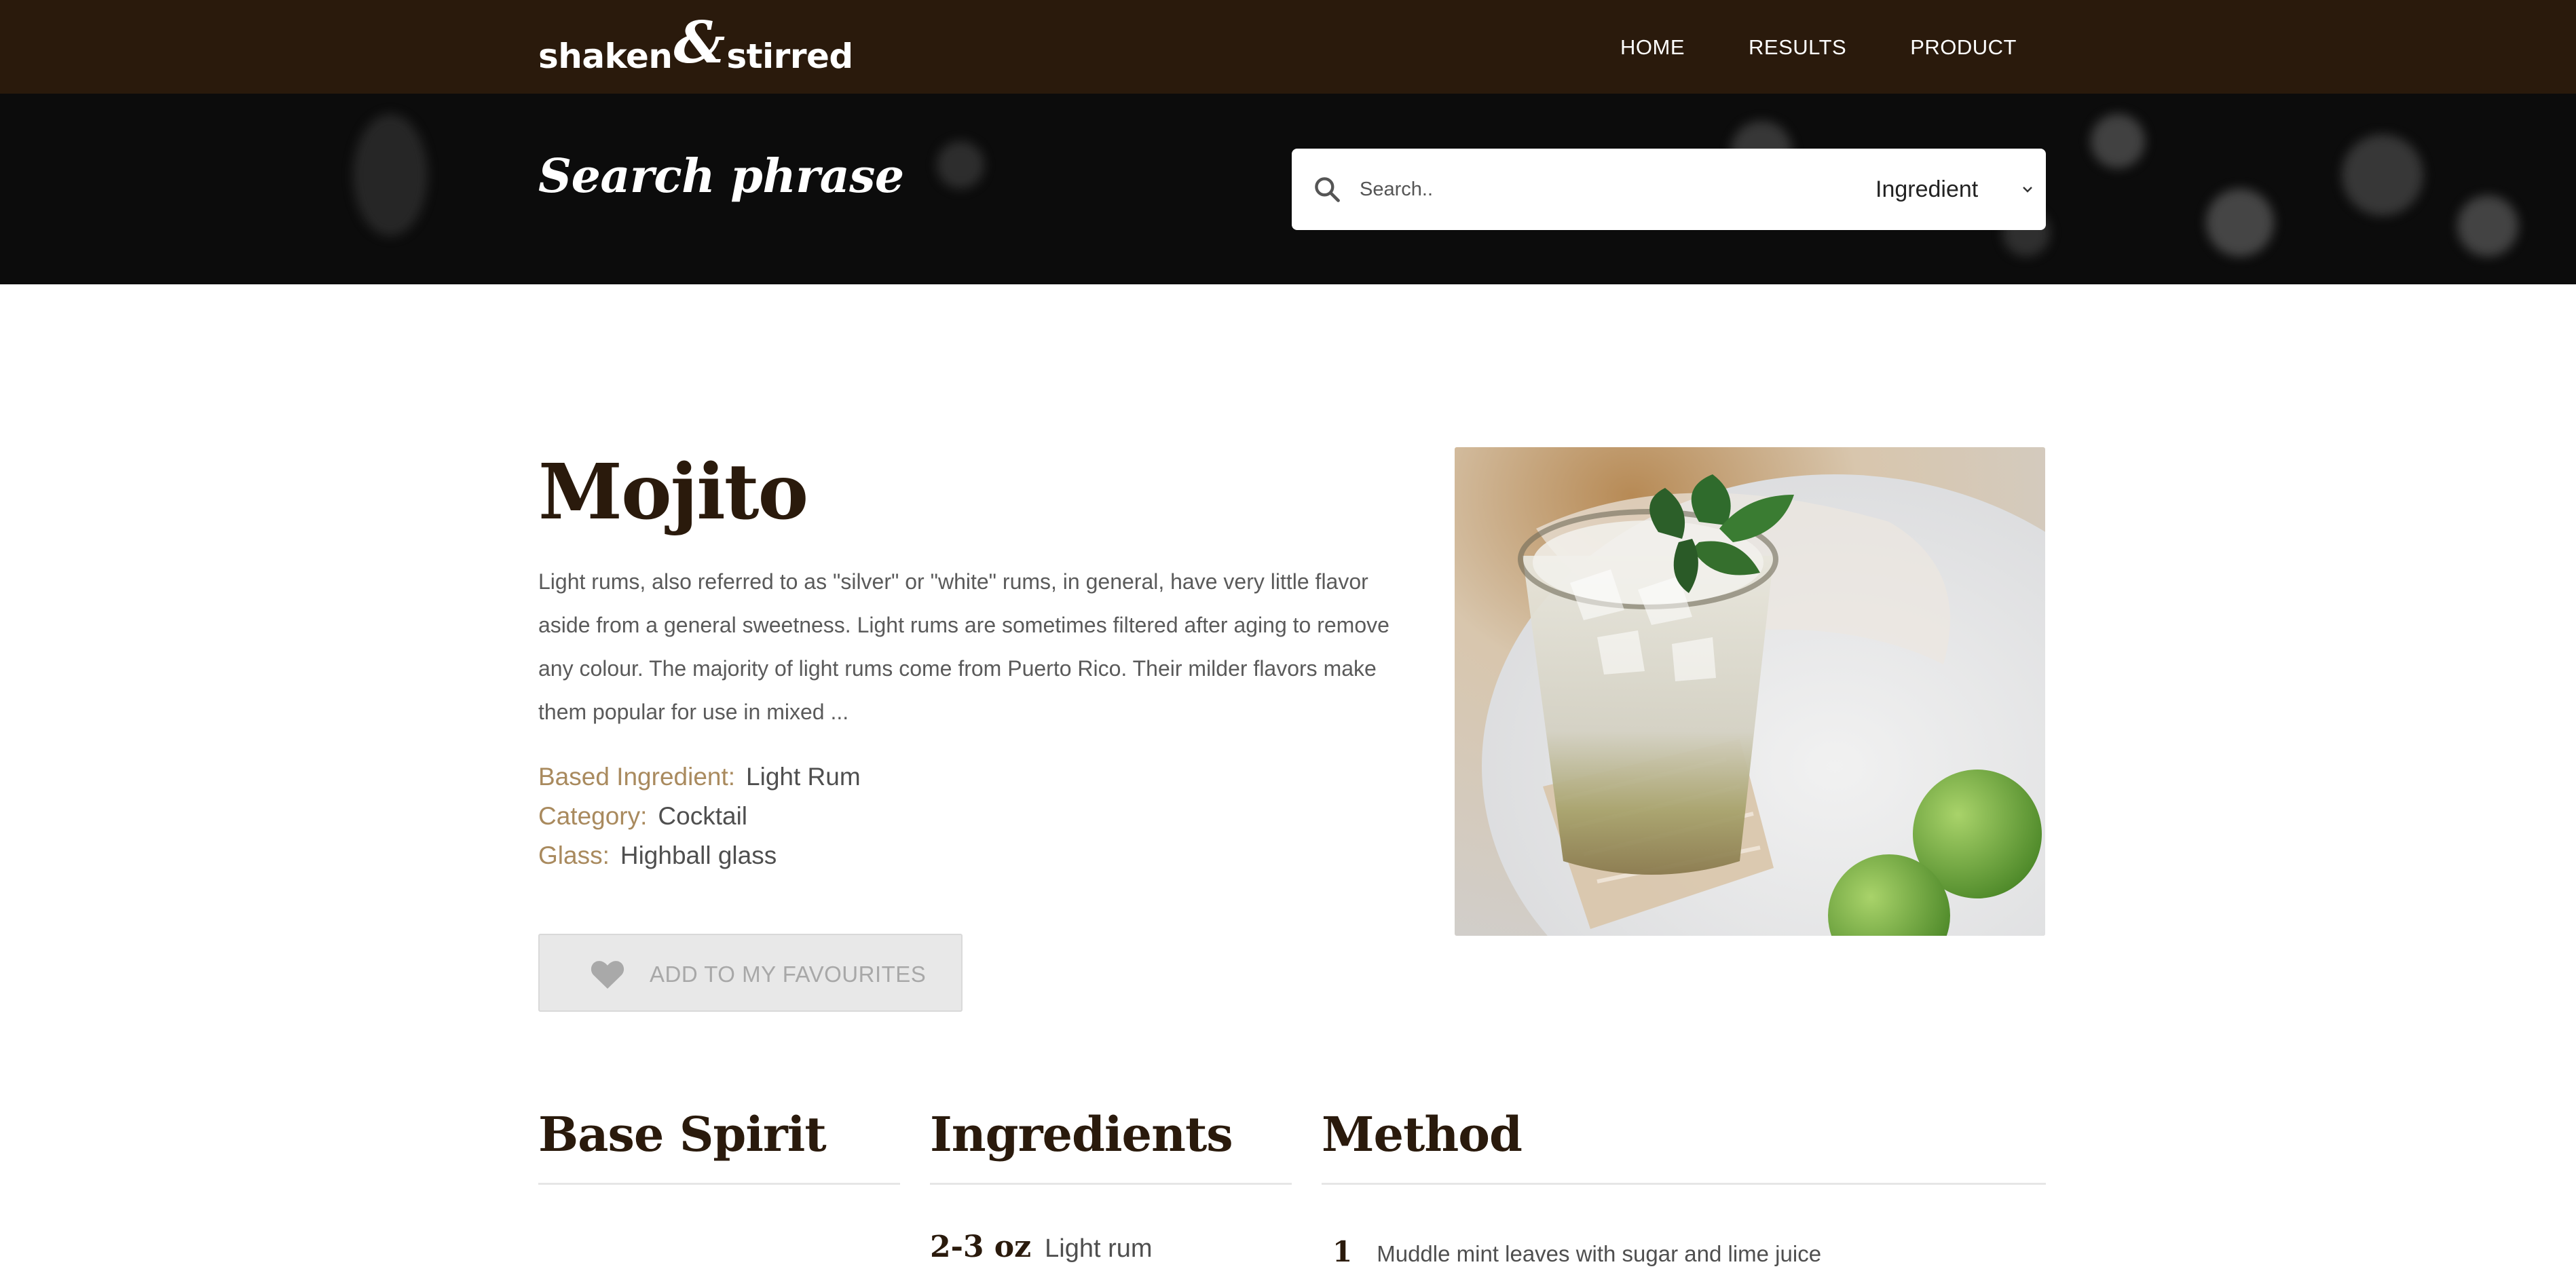  Describe the element at coordinates (1964, 48) in the screenshot. I see `nav-product-link: PRODUCT` at that location.